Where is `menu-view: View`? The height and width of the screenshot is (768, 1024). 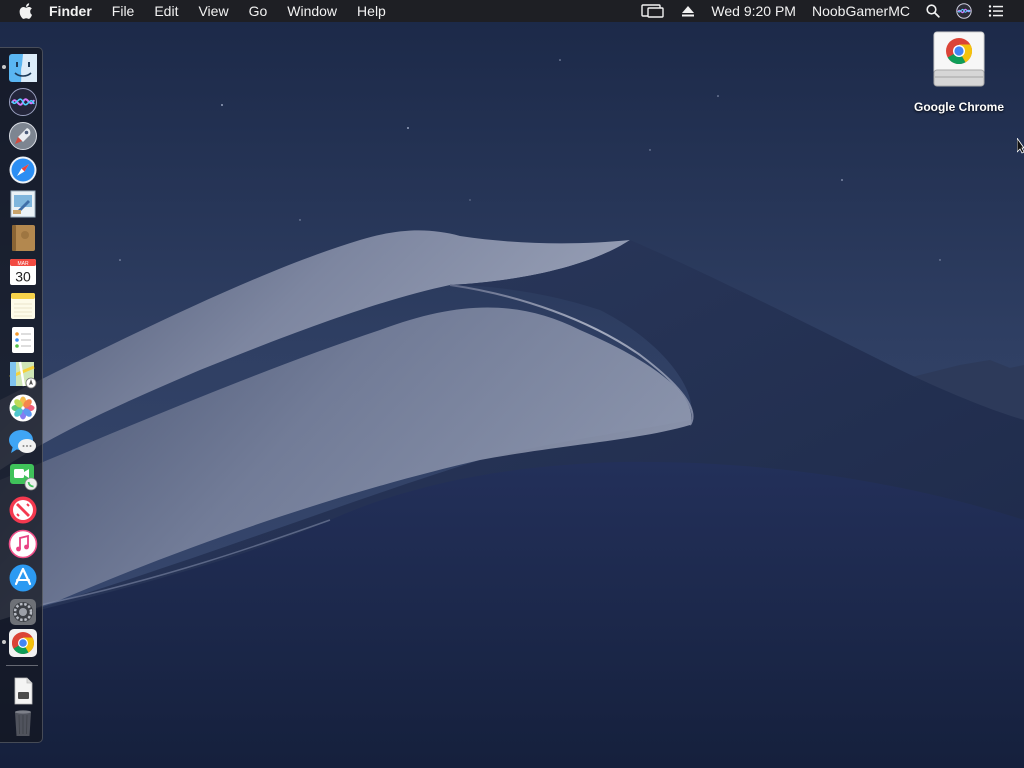
menu-view: View is located at coordinates (213, 11).